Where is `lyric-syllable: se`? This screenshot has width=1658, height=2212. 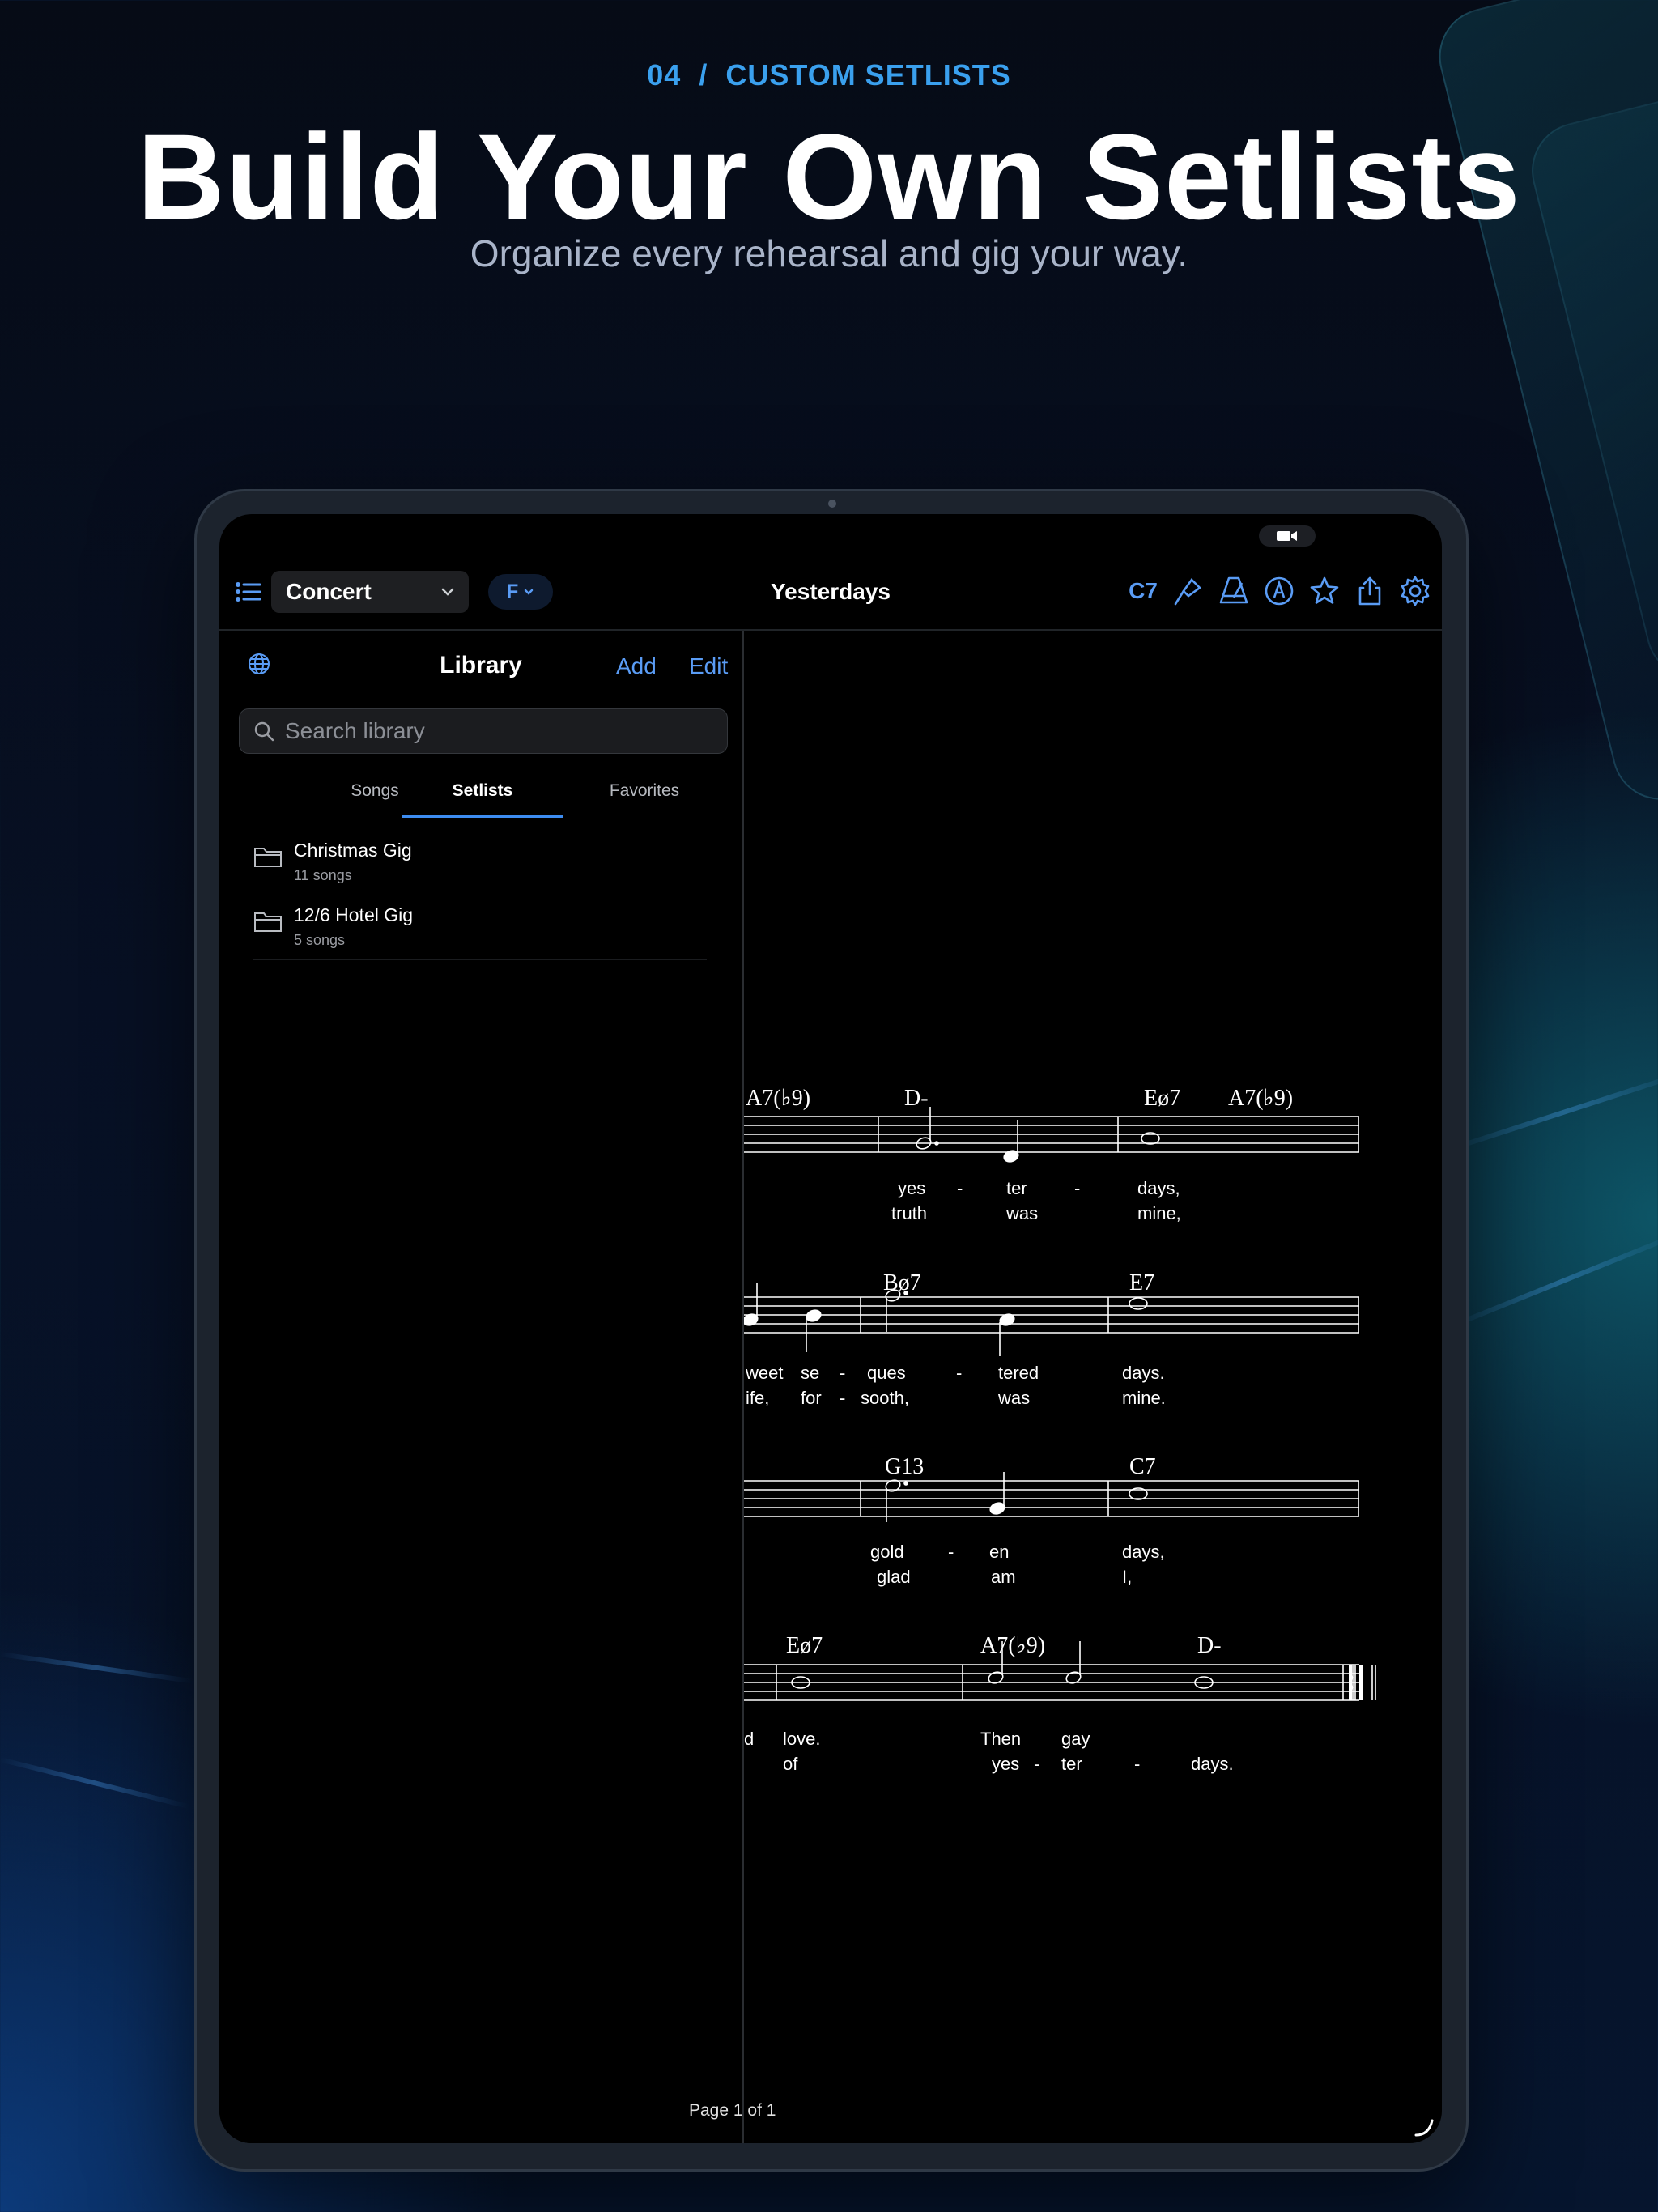 lyric-syllable: se is located at coordinates (810, 1373).